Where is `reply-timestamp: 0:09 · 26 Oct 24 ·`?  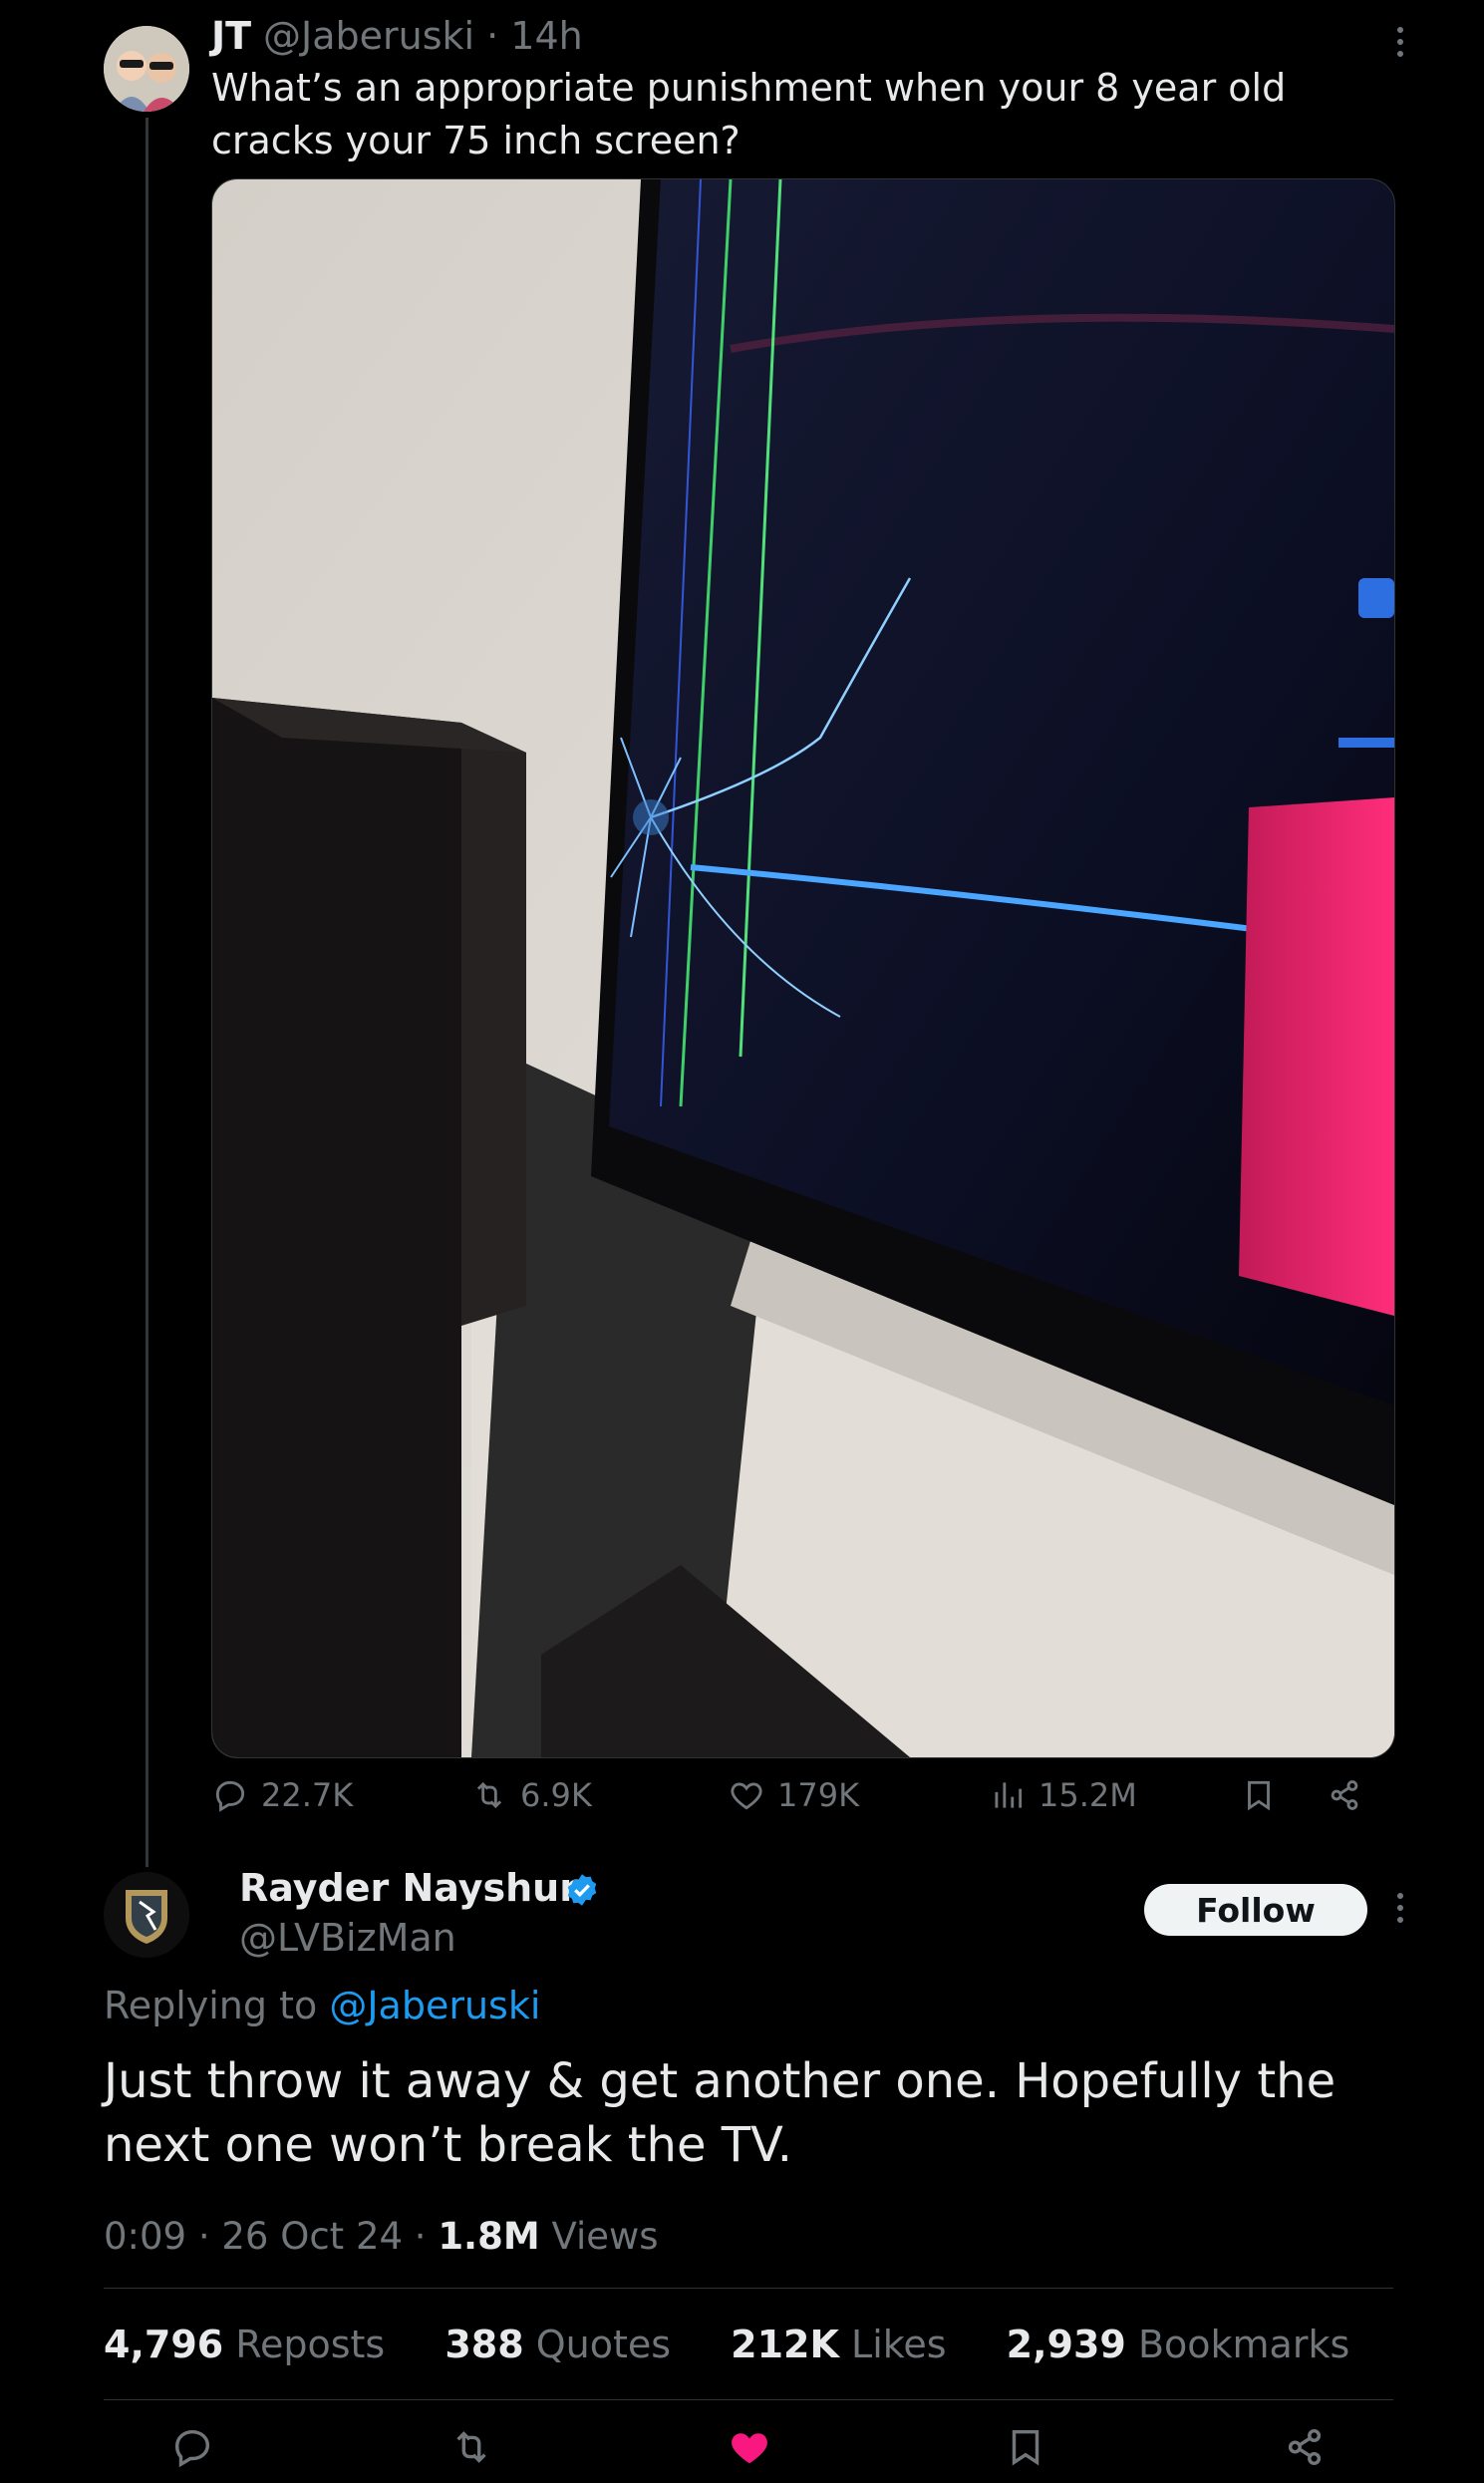
reply-timestamp: 0:09 · 26 Oct 24 · is located at coordinates (271, 2236).